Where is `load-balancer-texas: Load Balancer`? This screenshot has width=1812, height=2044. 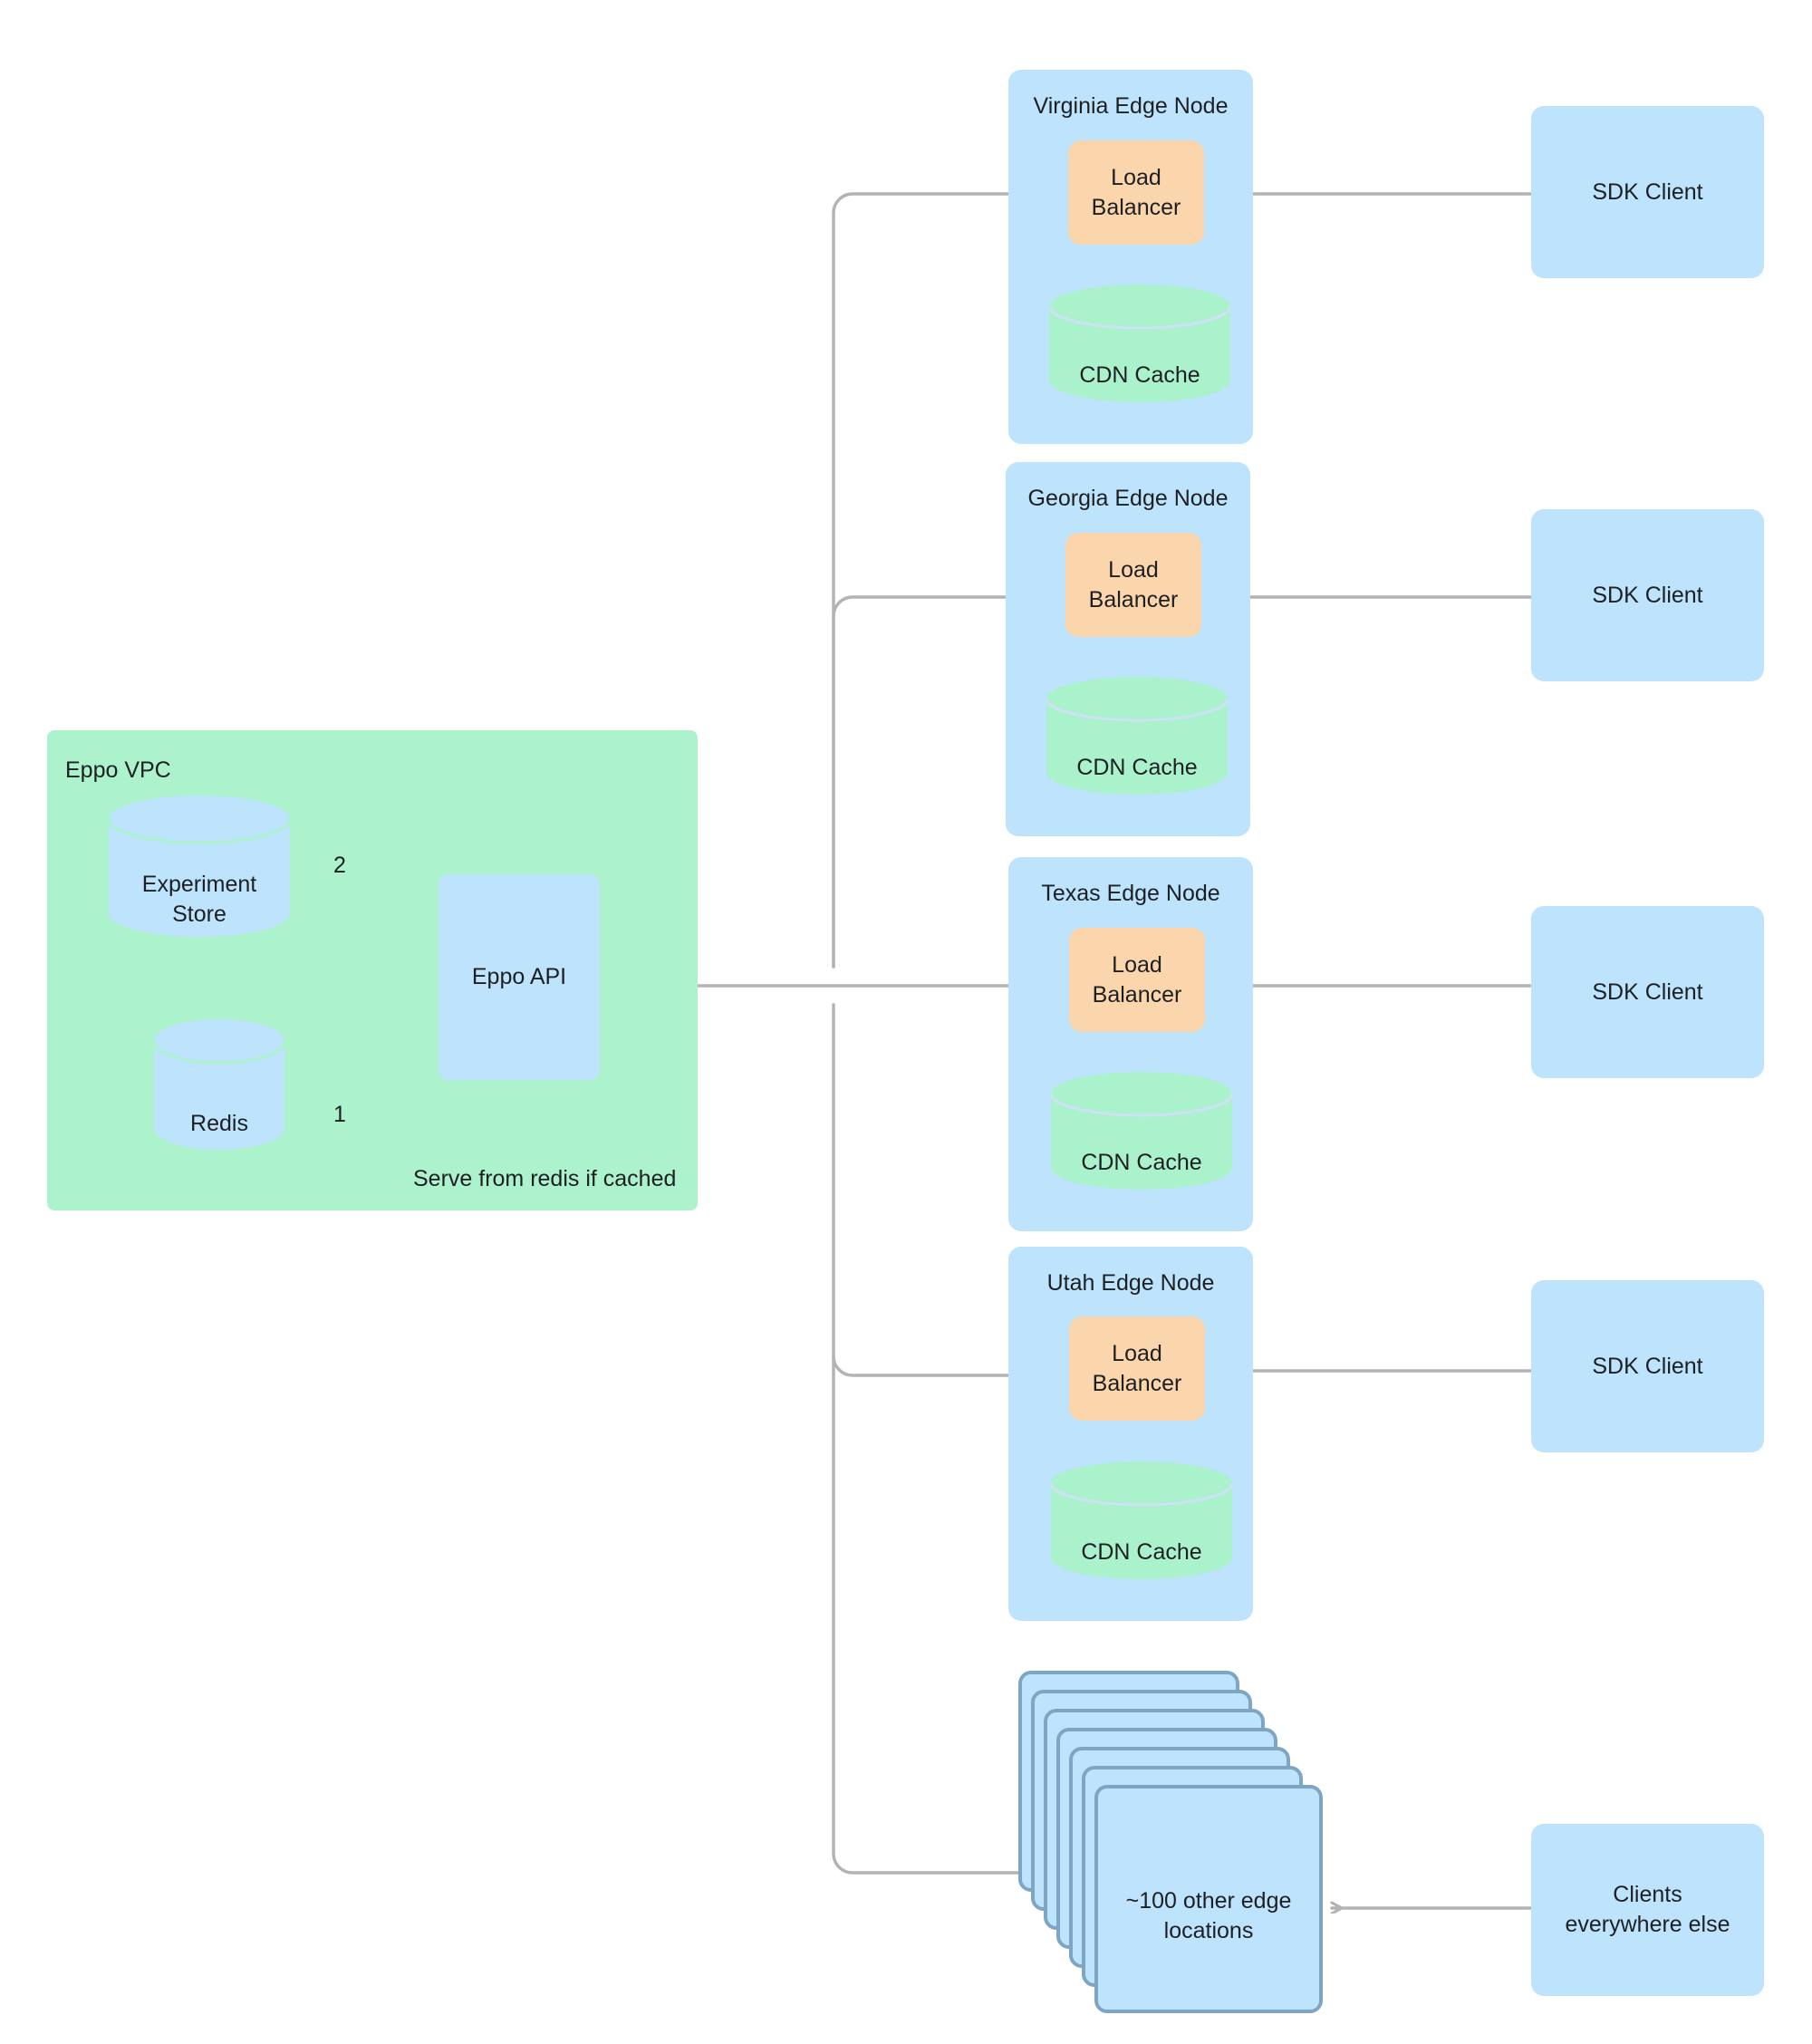
load-balancer-texas: Load Balancer is located at coordinates (1137, 980).